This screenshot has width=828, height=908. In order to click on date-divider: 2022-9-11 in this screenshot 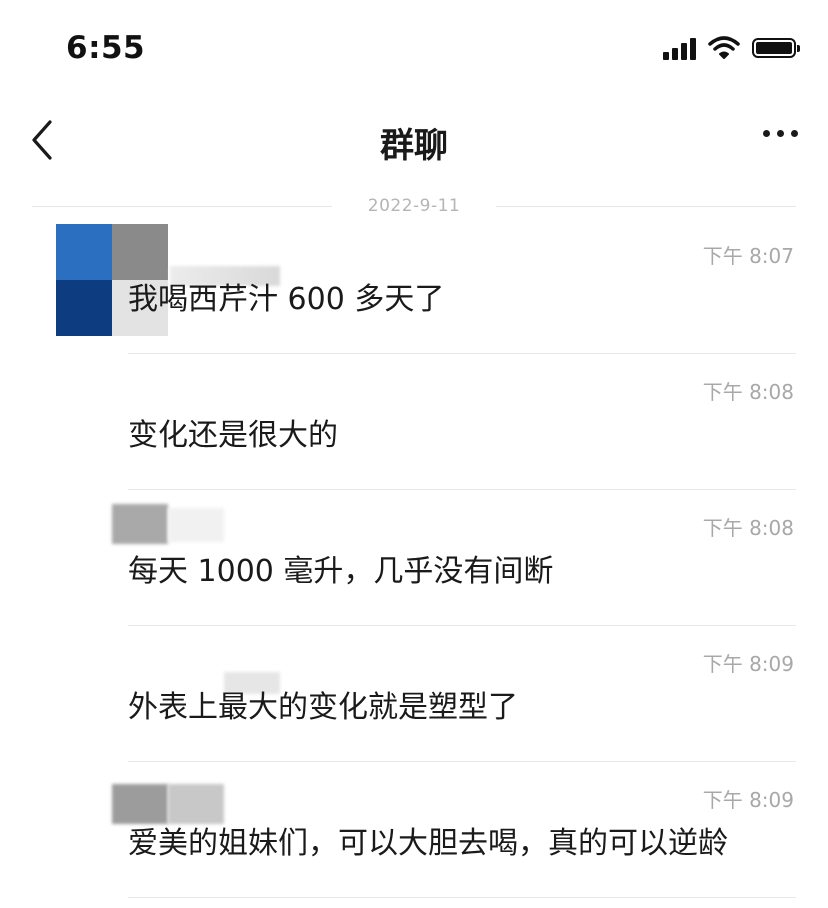, I will do `click(414, 207)`.